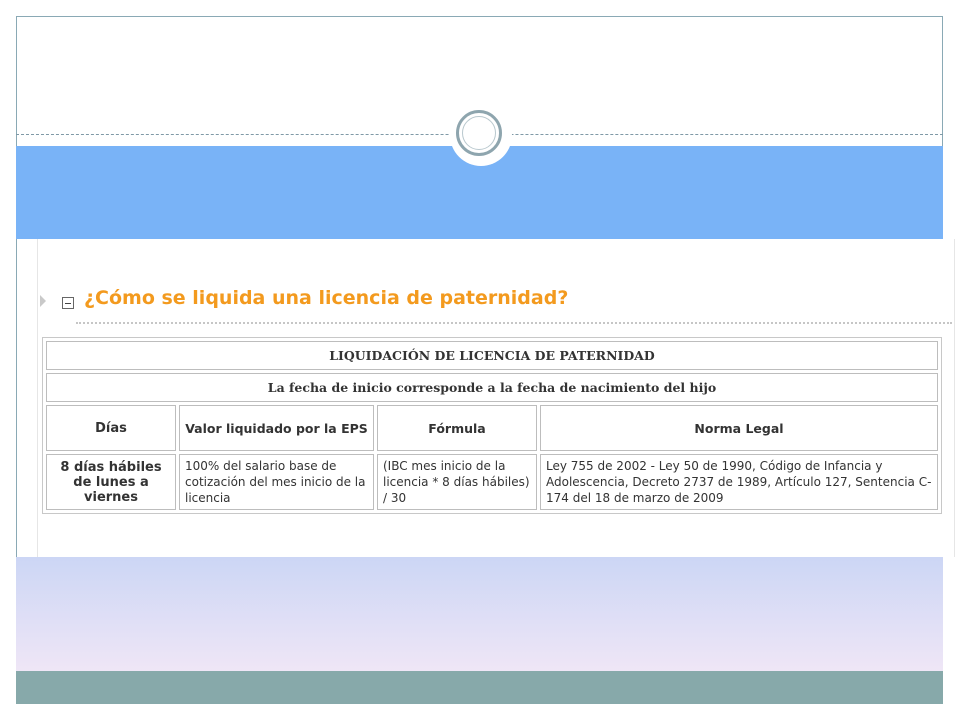  I want to click on cell-dias: 8 días hábiles de lunes a viernes, so click(111, 482).